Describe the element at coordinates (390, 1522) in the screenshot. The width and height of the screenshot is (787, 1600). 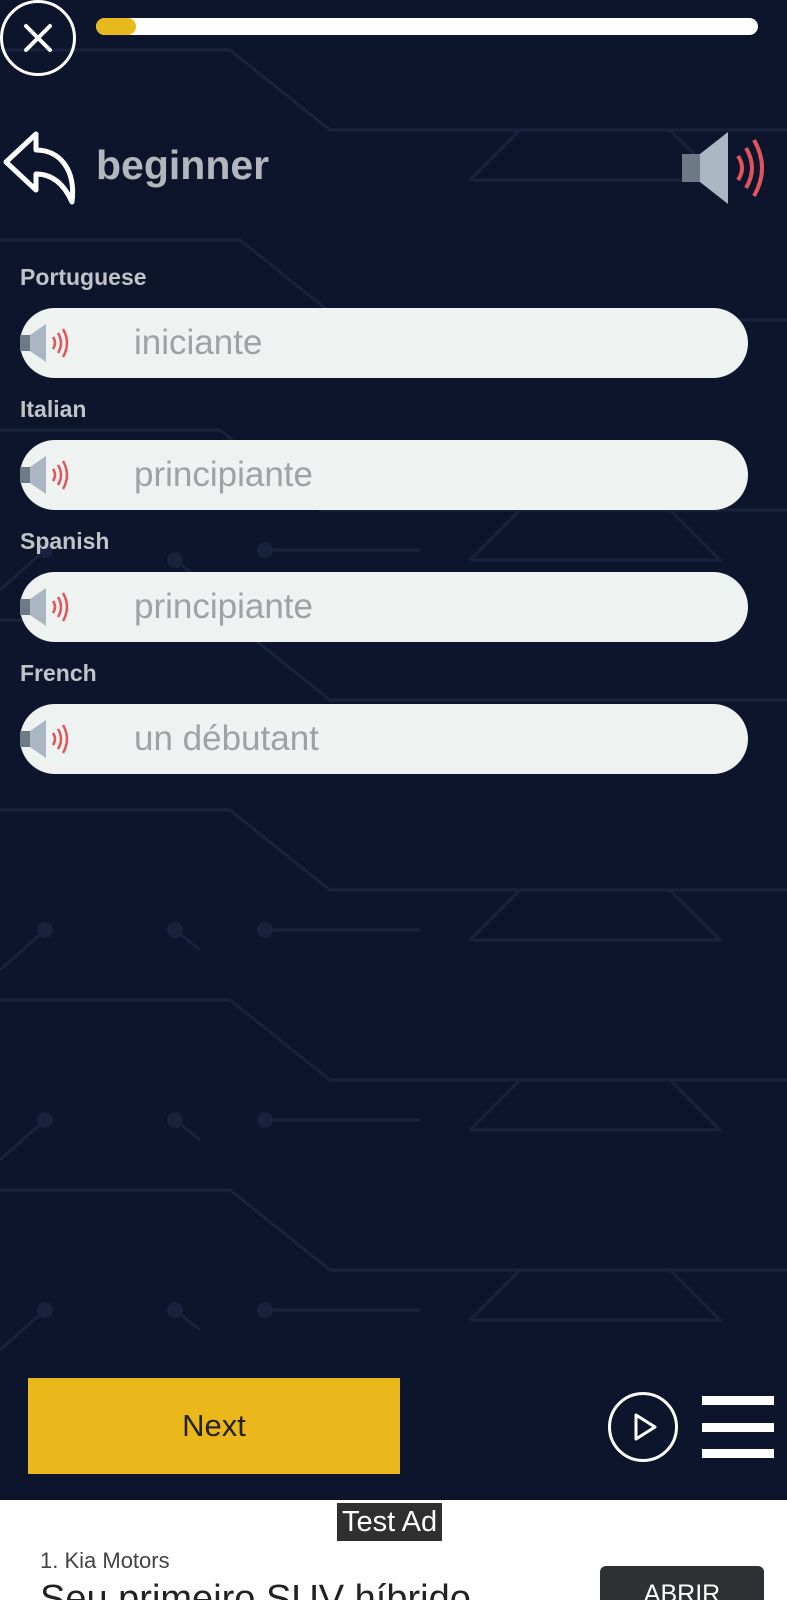
I see `ad-label: Test Ad` at that location.